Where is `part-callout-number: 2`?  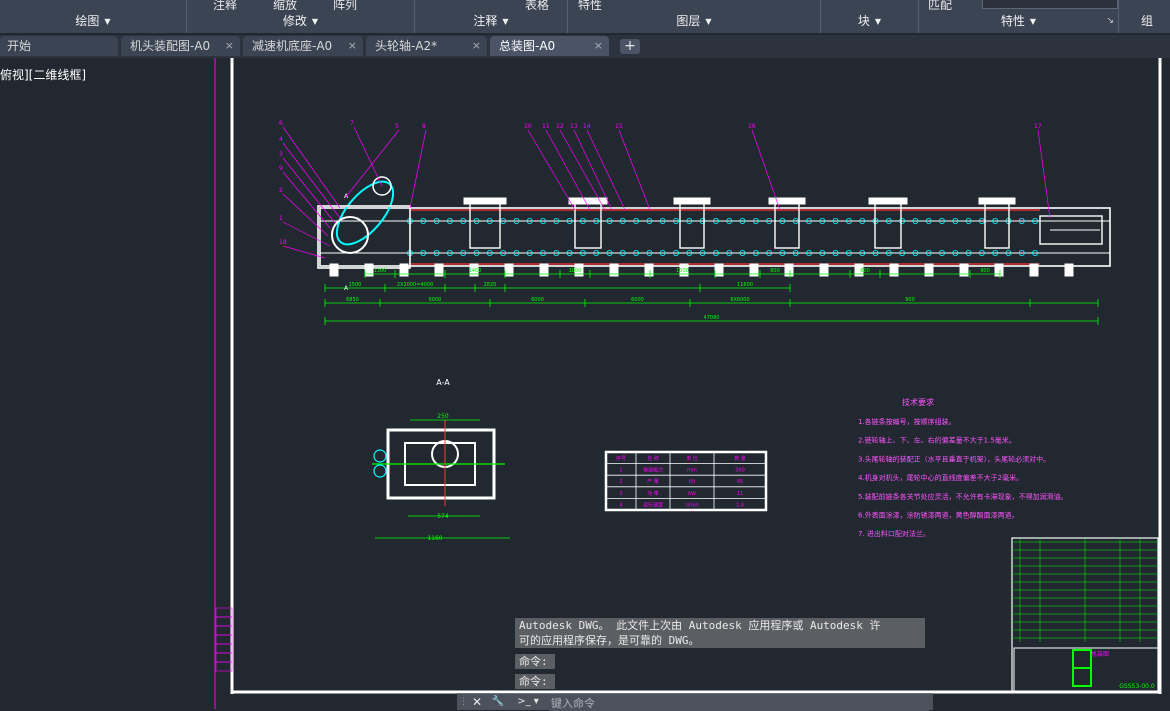
part-callout-number: 2 is located at coordinates (281, 190).